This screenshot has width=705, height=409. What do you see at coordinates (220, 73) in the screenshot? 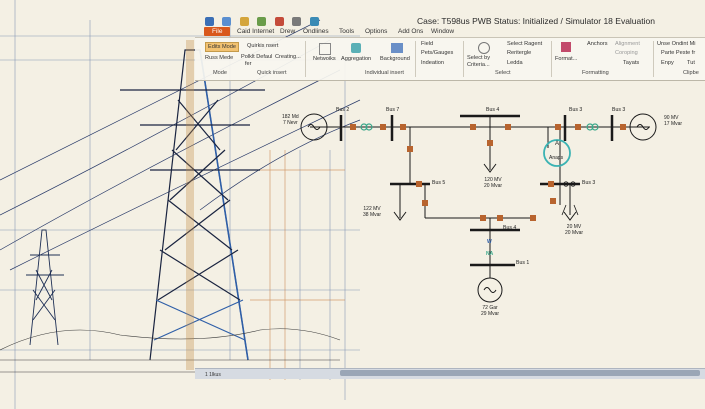
I see `group-label-mode: Mode` at bounding box center [220, 73].